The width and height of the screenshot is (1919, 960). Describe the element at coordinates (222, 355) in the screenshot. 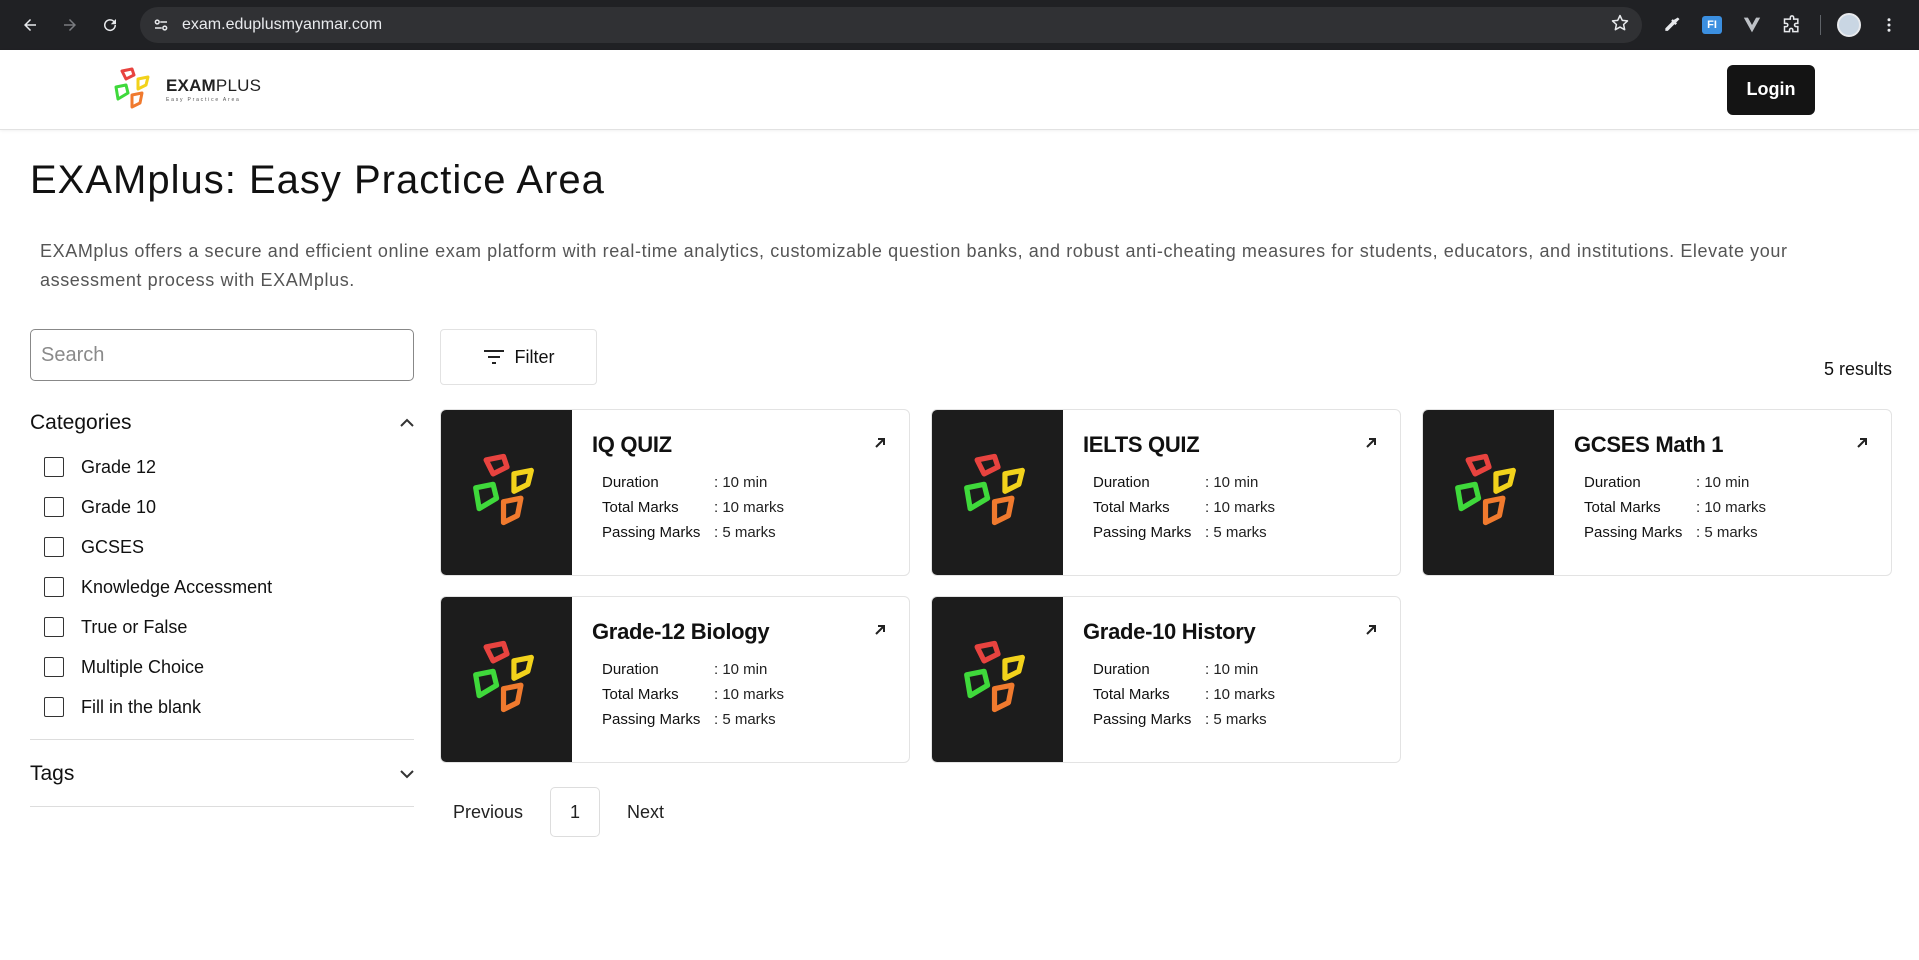

I see `search-input` at that location.